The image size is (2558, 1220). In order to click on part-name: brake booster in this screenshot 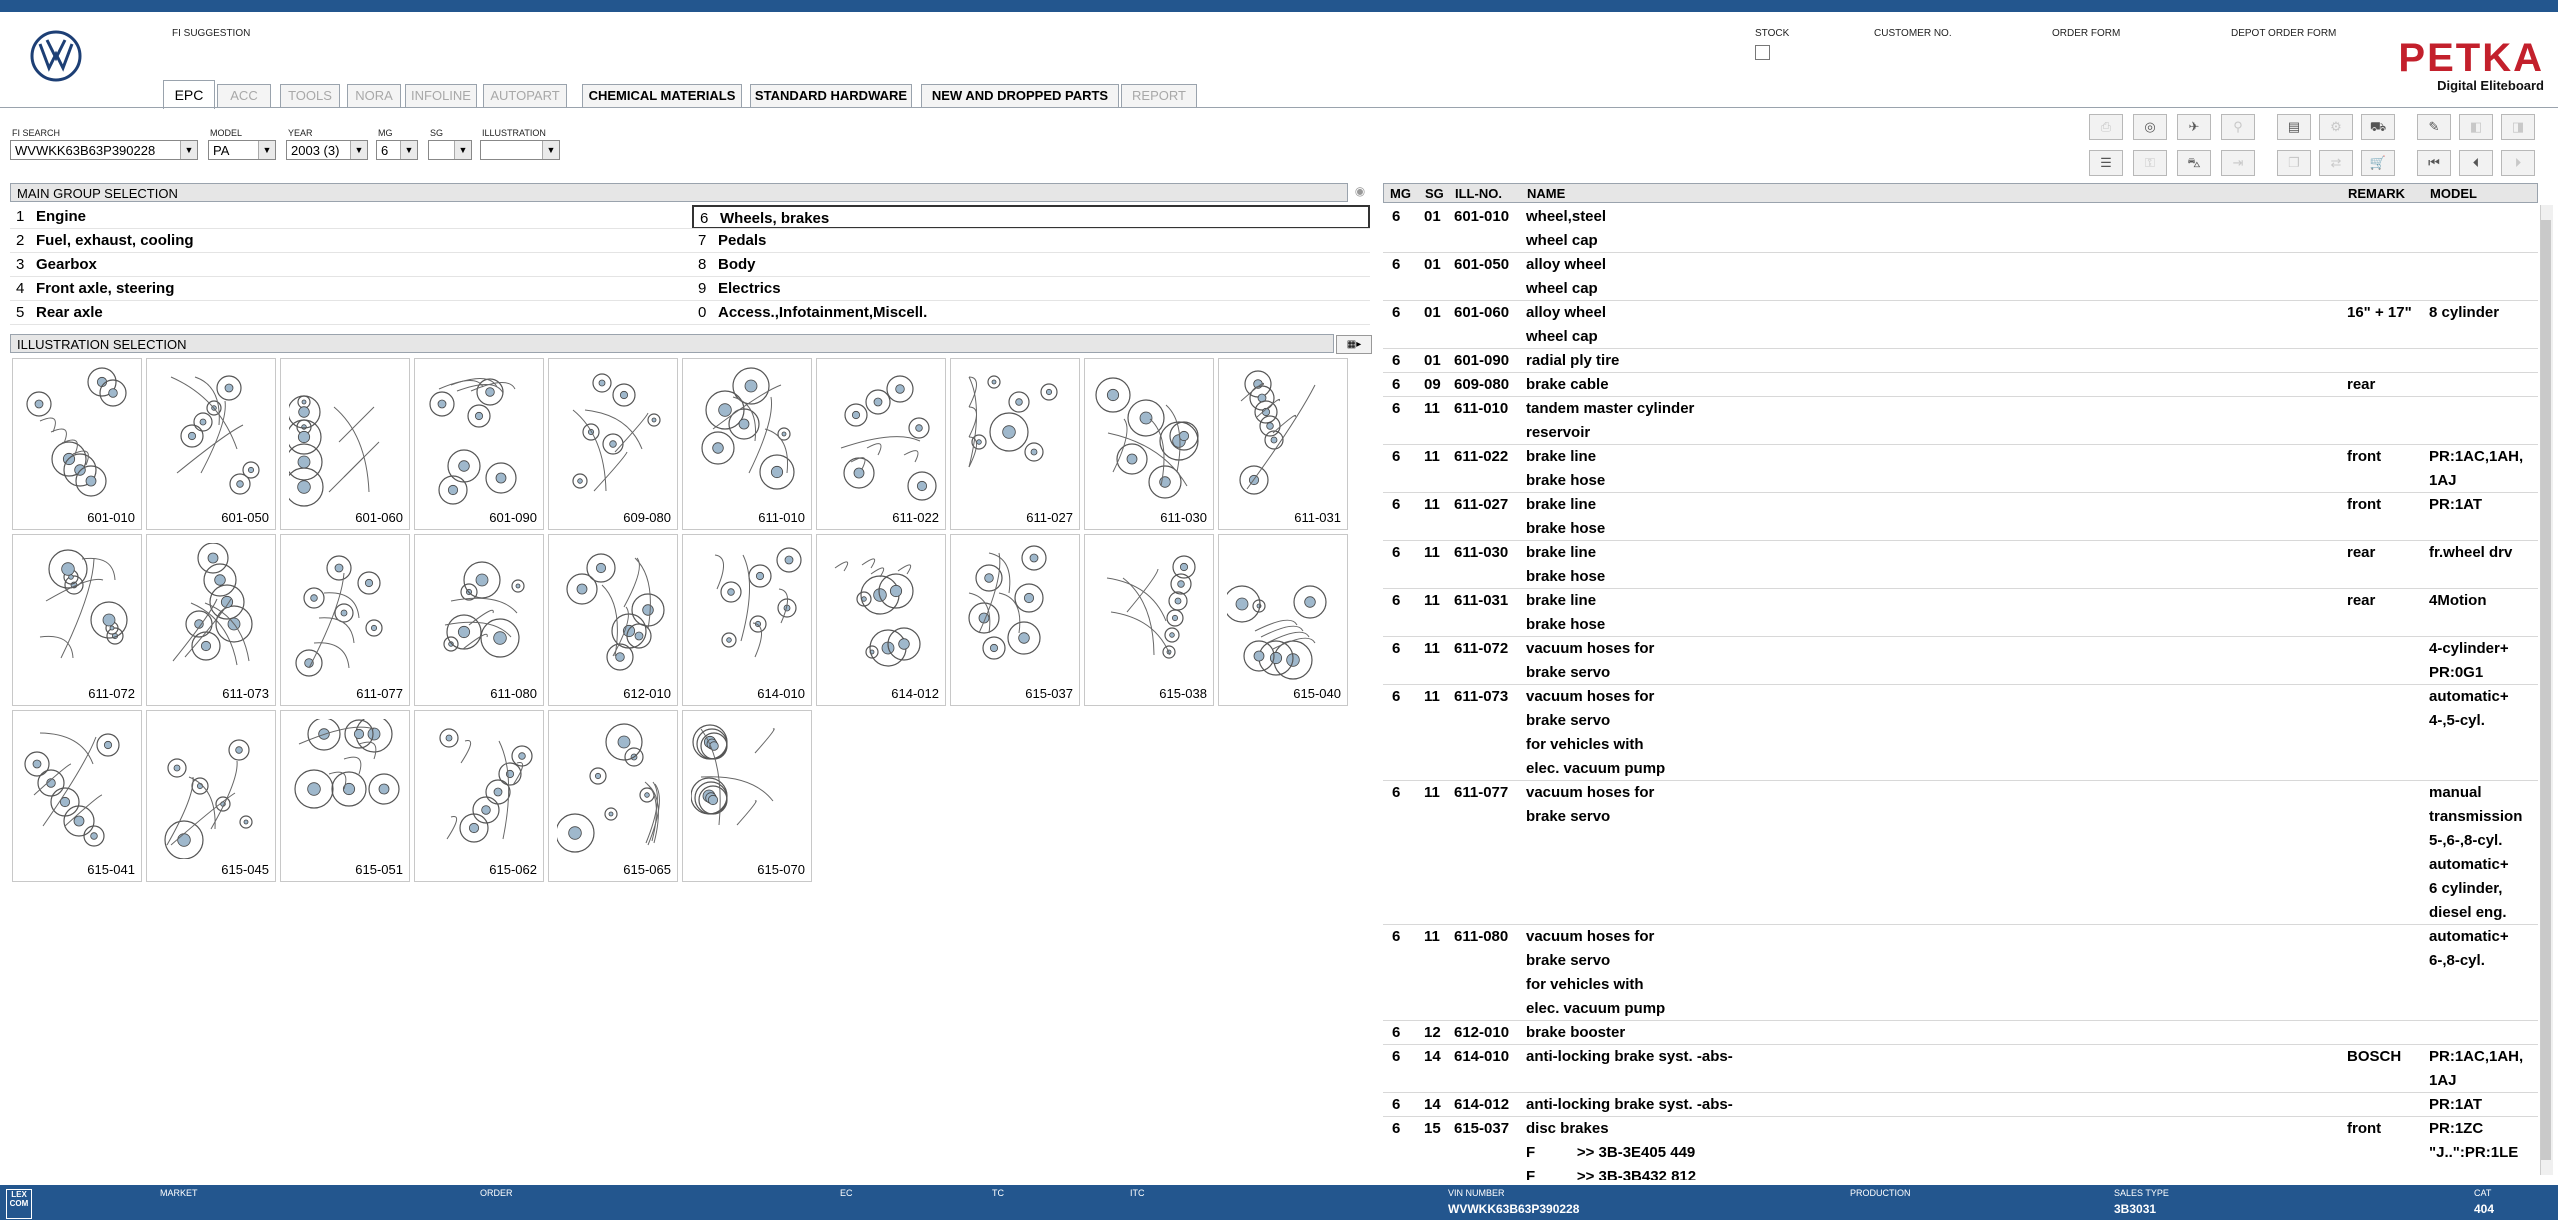, I will do `click(1576, 1032)`.